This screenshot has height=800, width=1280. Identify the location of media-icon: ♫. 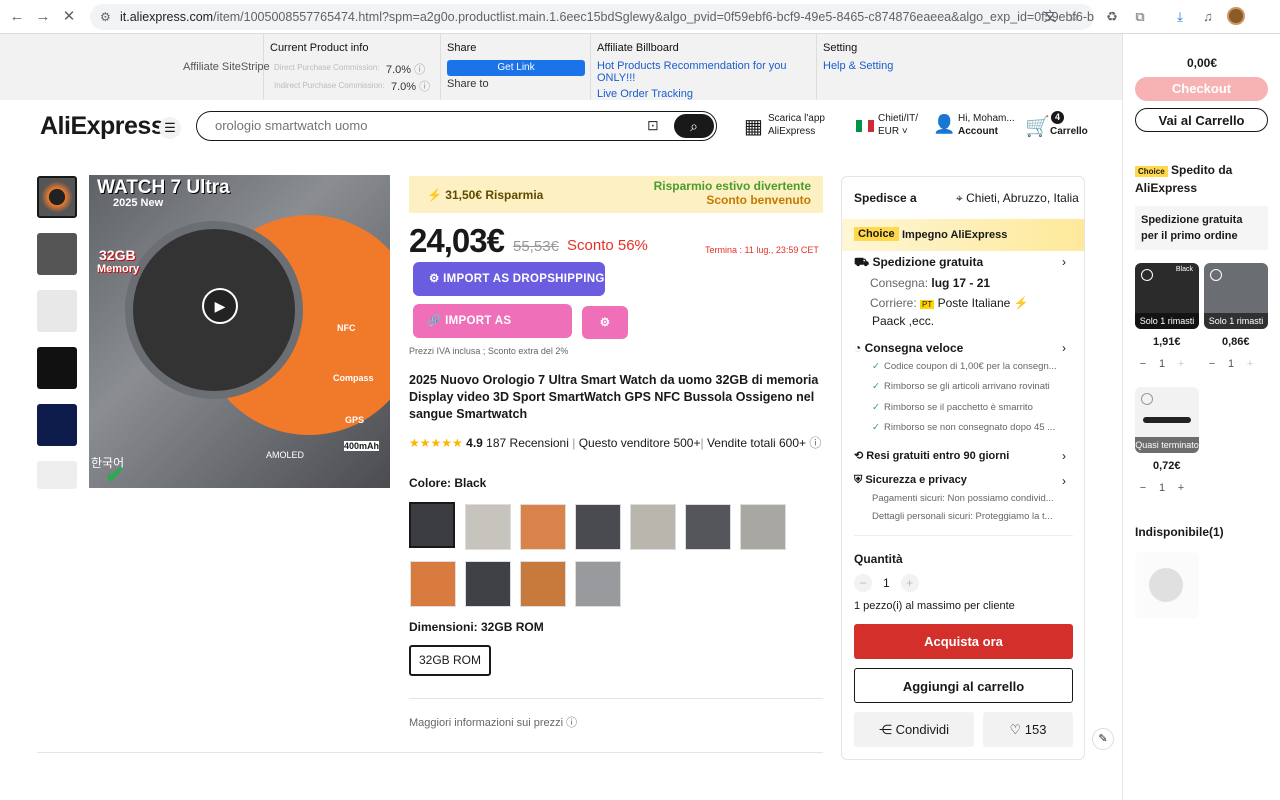
(1208, 17).